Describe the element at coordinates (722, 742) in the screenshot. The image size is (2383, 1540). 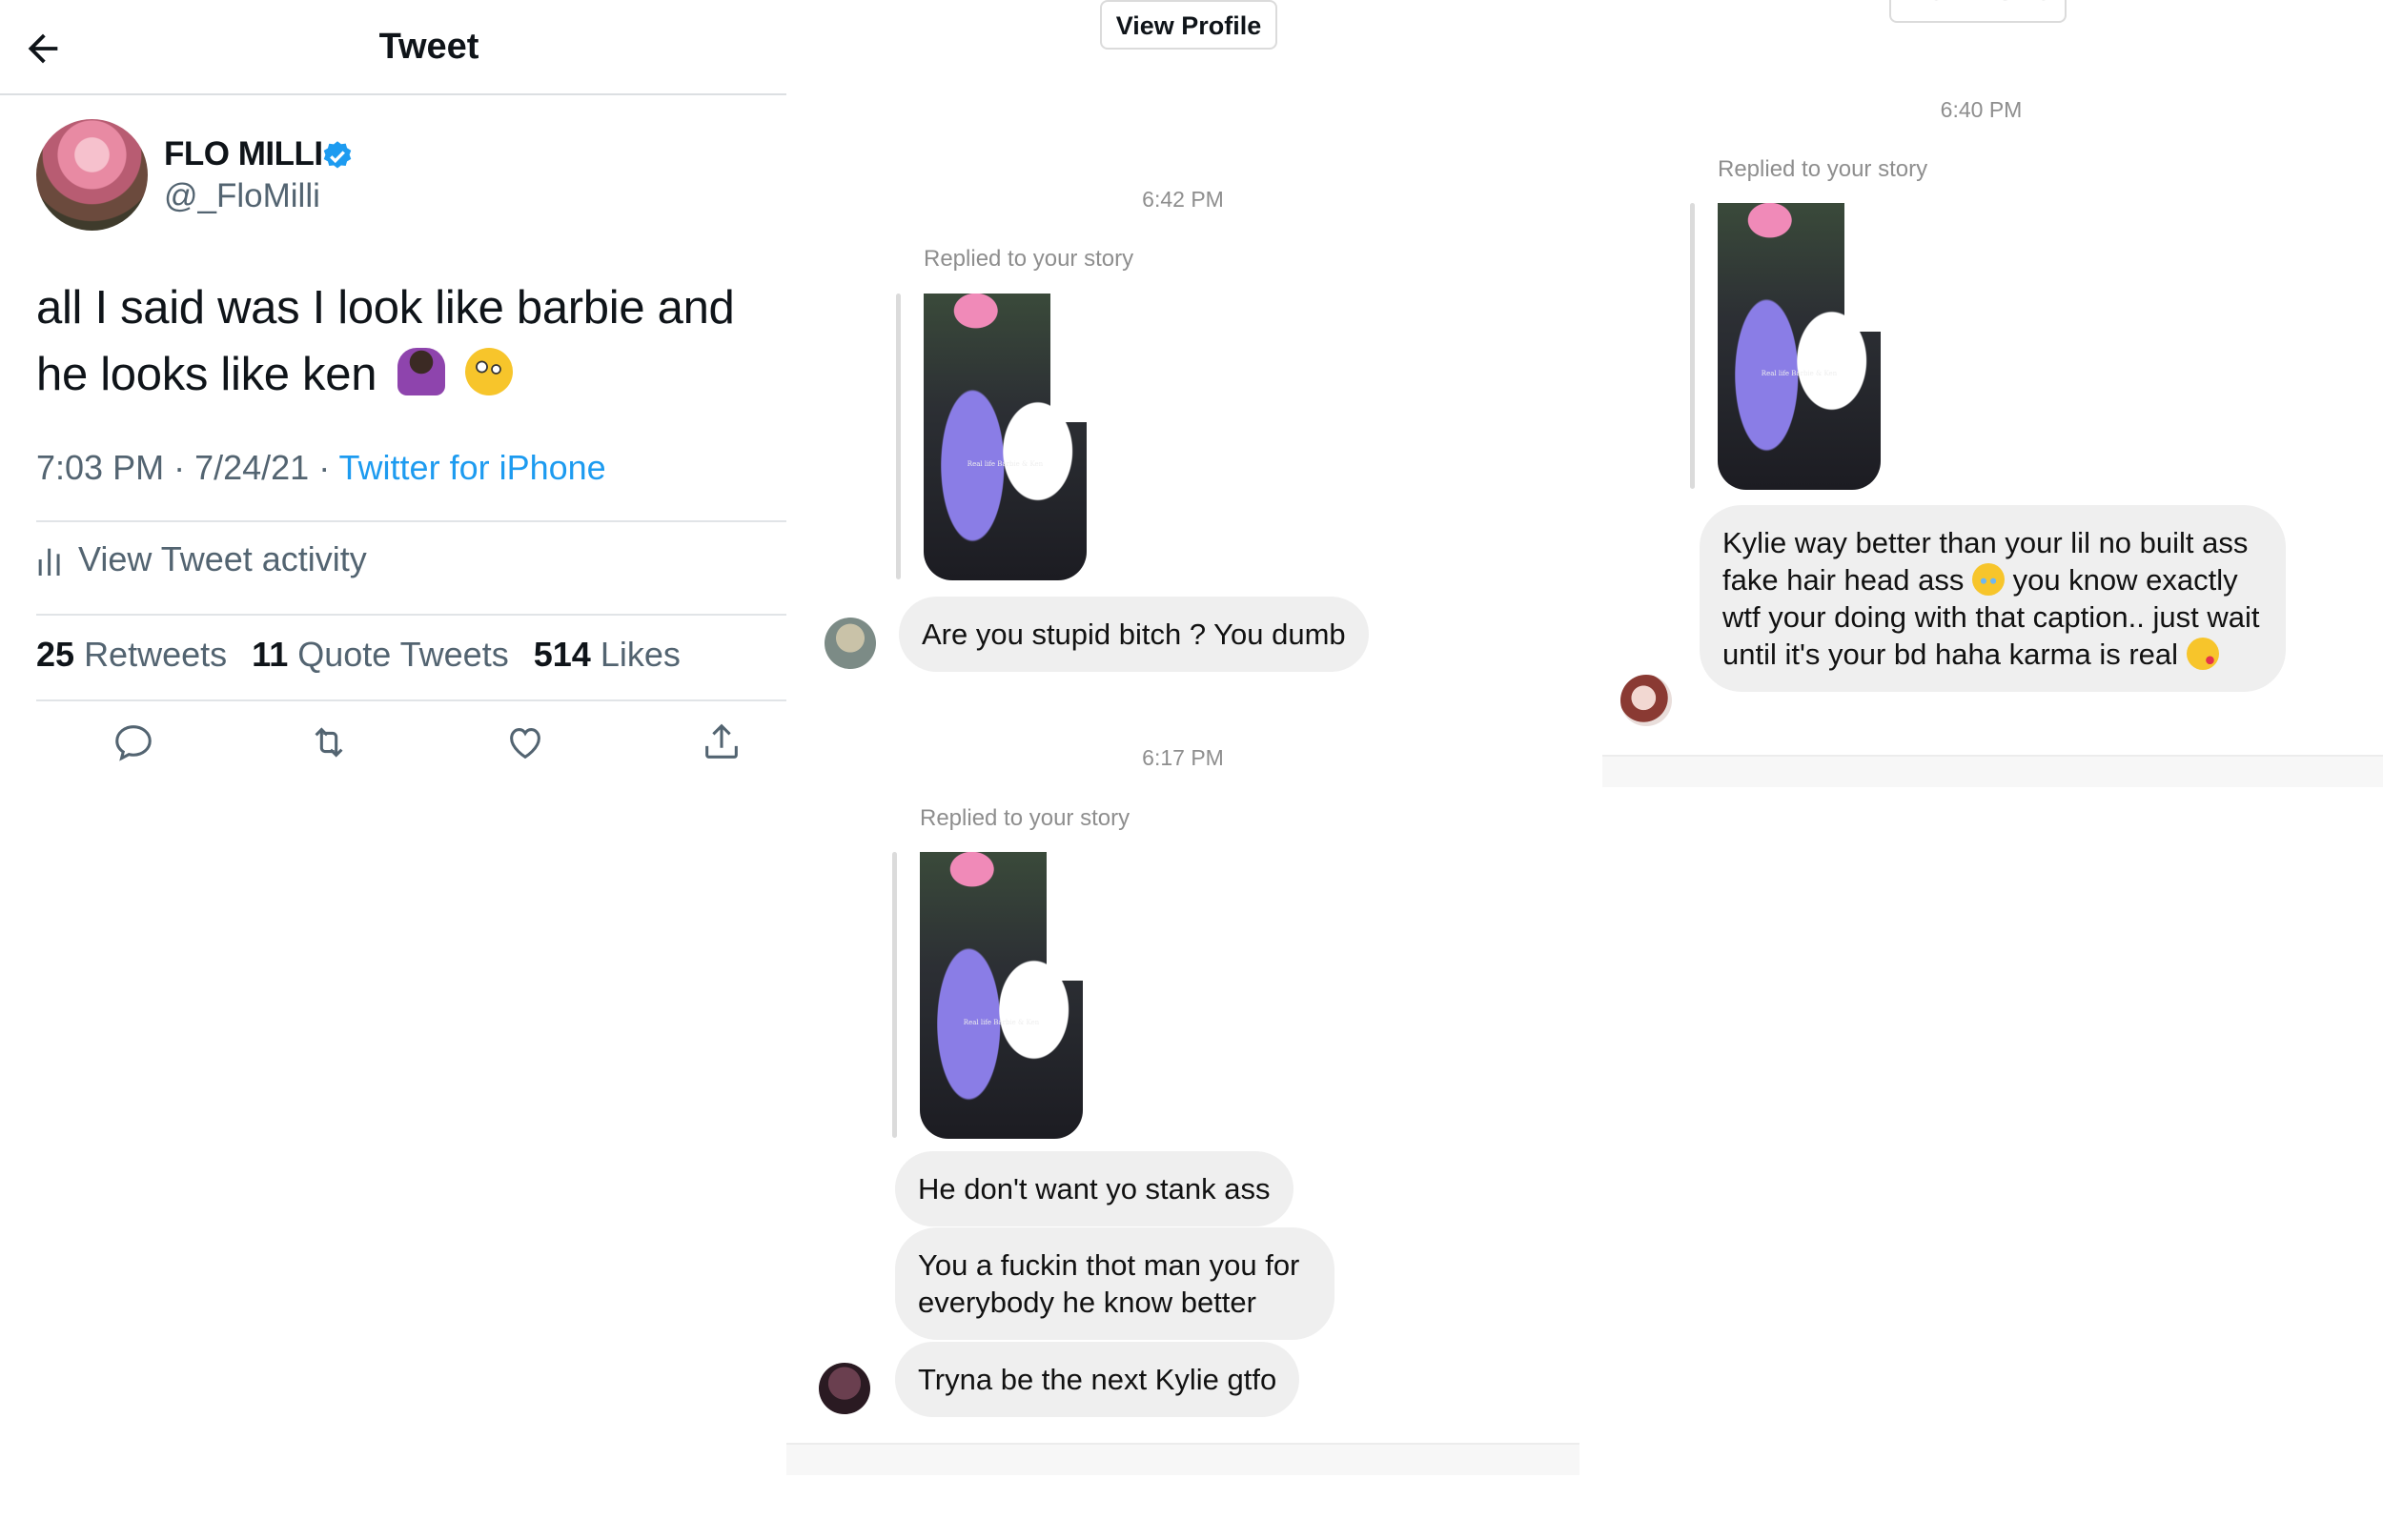
I see `share-icon` at that location.